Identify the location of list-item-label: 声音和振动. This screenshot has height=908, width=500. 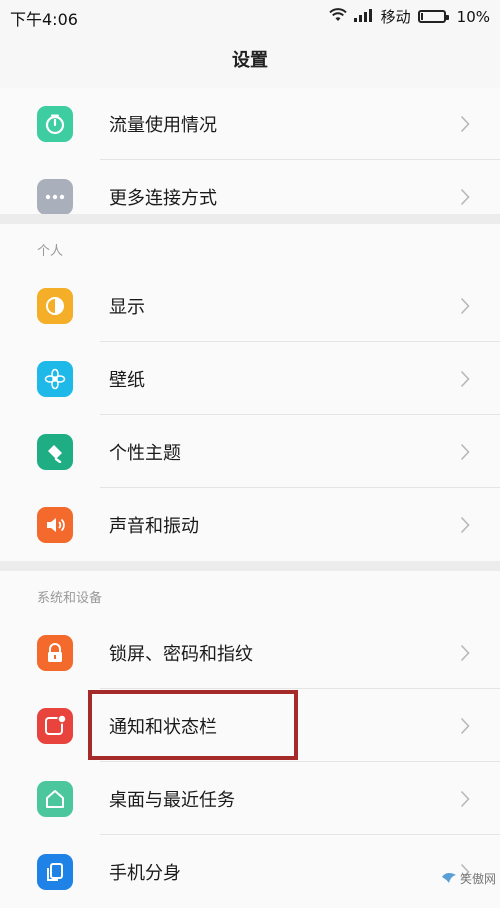
(154, 526).